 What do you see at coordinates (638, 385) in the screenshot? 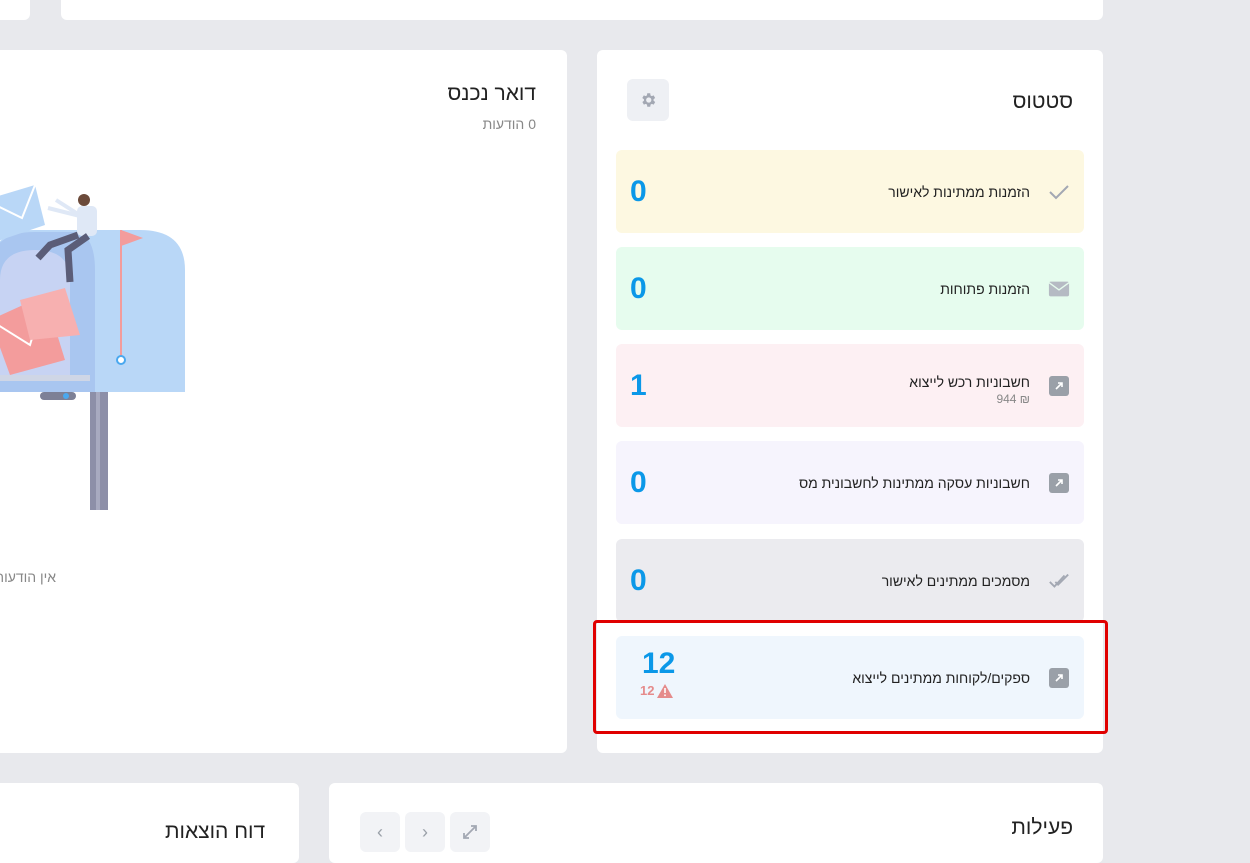
I see `status-item-value: 1` at bounding box center [638, 385].